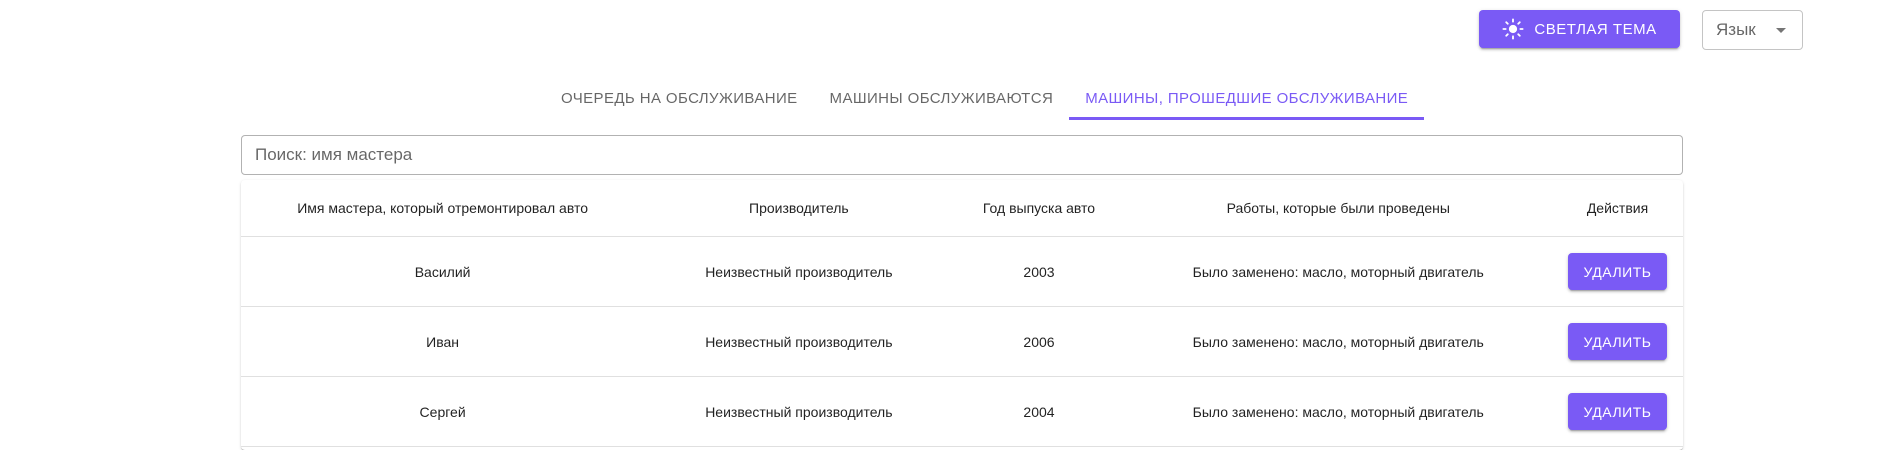 This screenshot has width=1904, height=450. I want to click on tab-label: Машины, прошедшие обслуживание, so click(1247, 98).